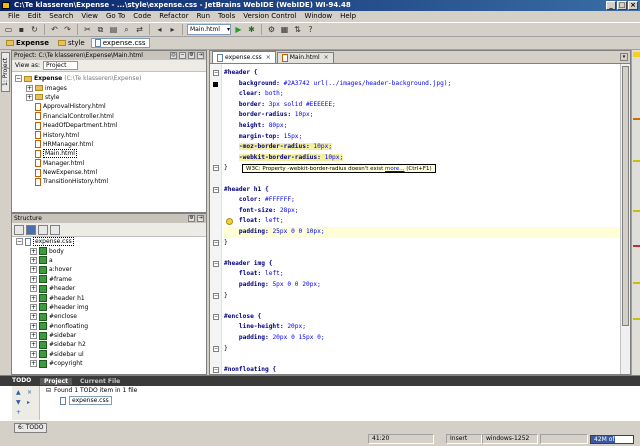  I want to click on hide-icon: ⇥, so click(200, 218).